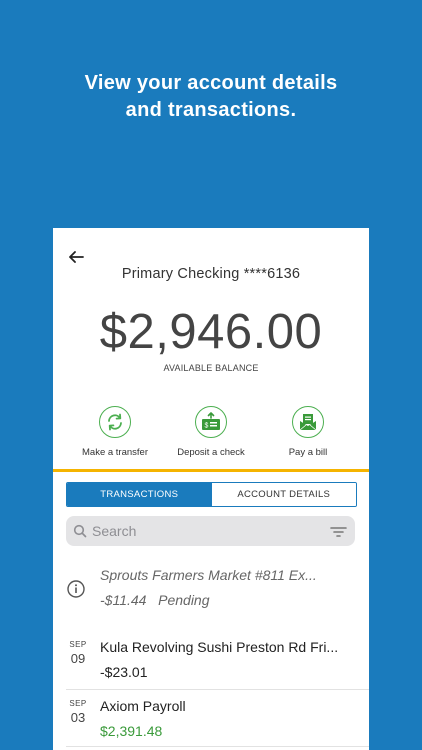 This screenshot has width=422, height=750. What do you see at coordinates (184, 600) in the screenshot?
I see `transaction-status: Pending` at bounding box center [184, 600].